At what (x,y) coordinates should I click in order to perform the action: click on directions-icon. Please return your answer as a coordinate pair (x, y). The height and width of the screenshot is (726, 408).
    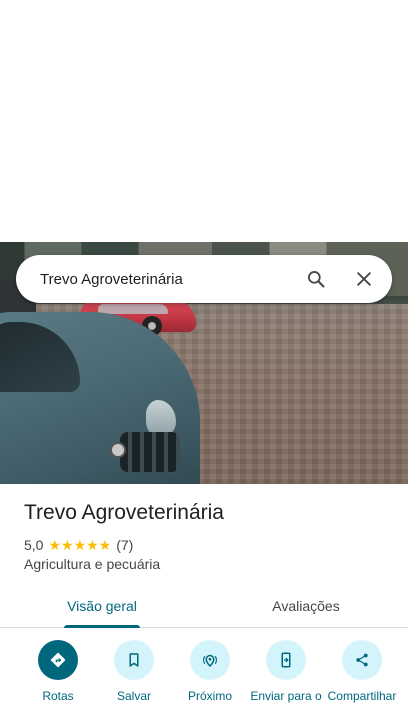
    Looking at the image, I should click on (58, 660).